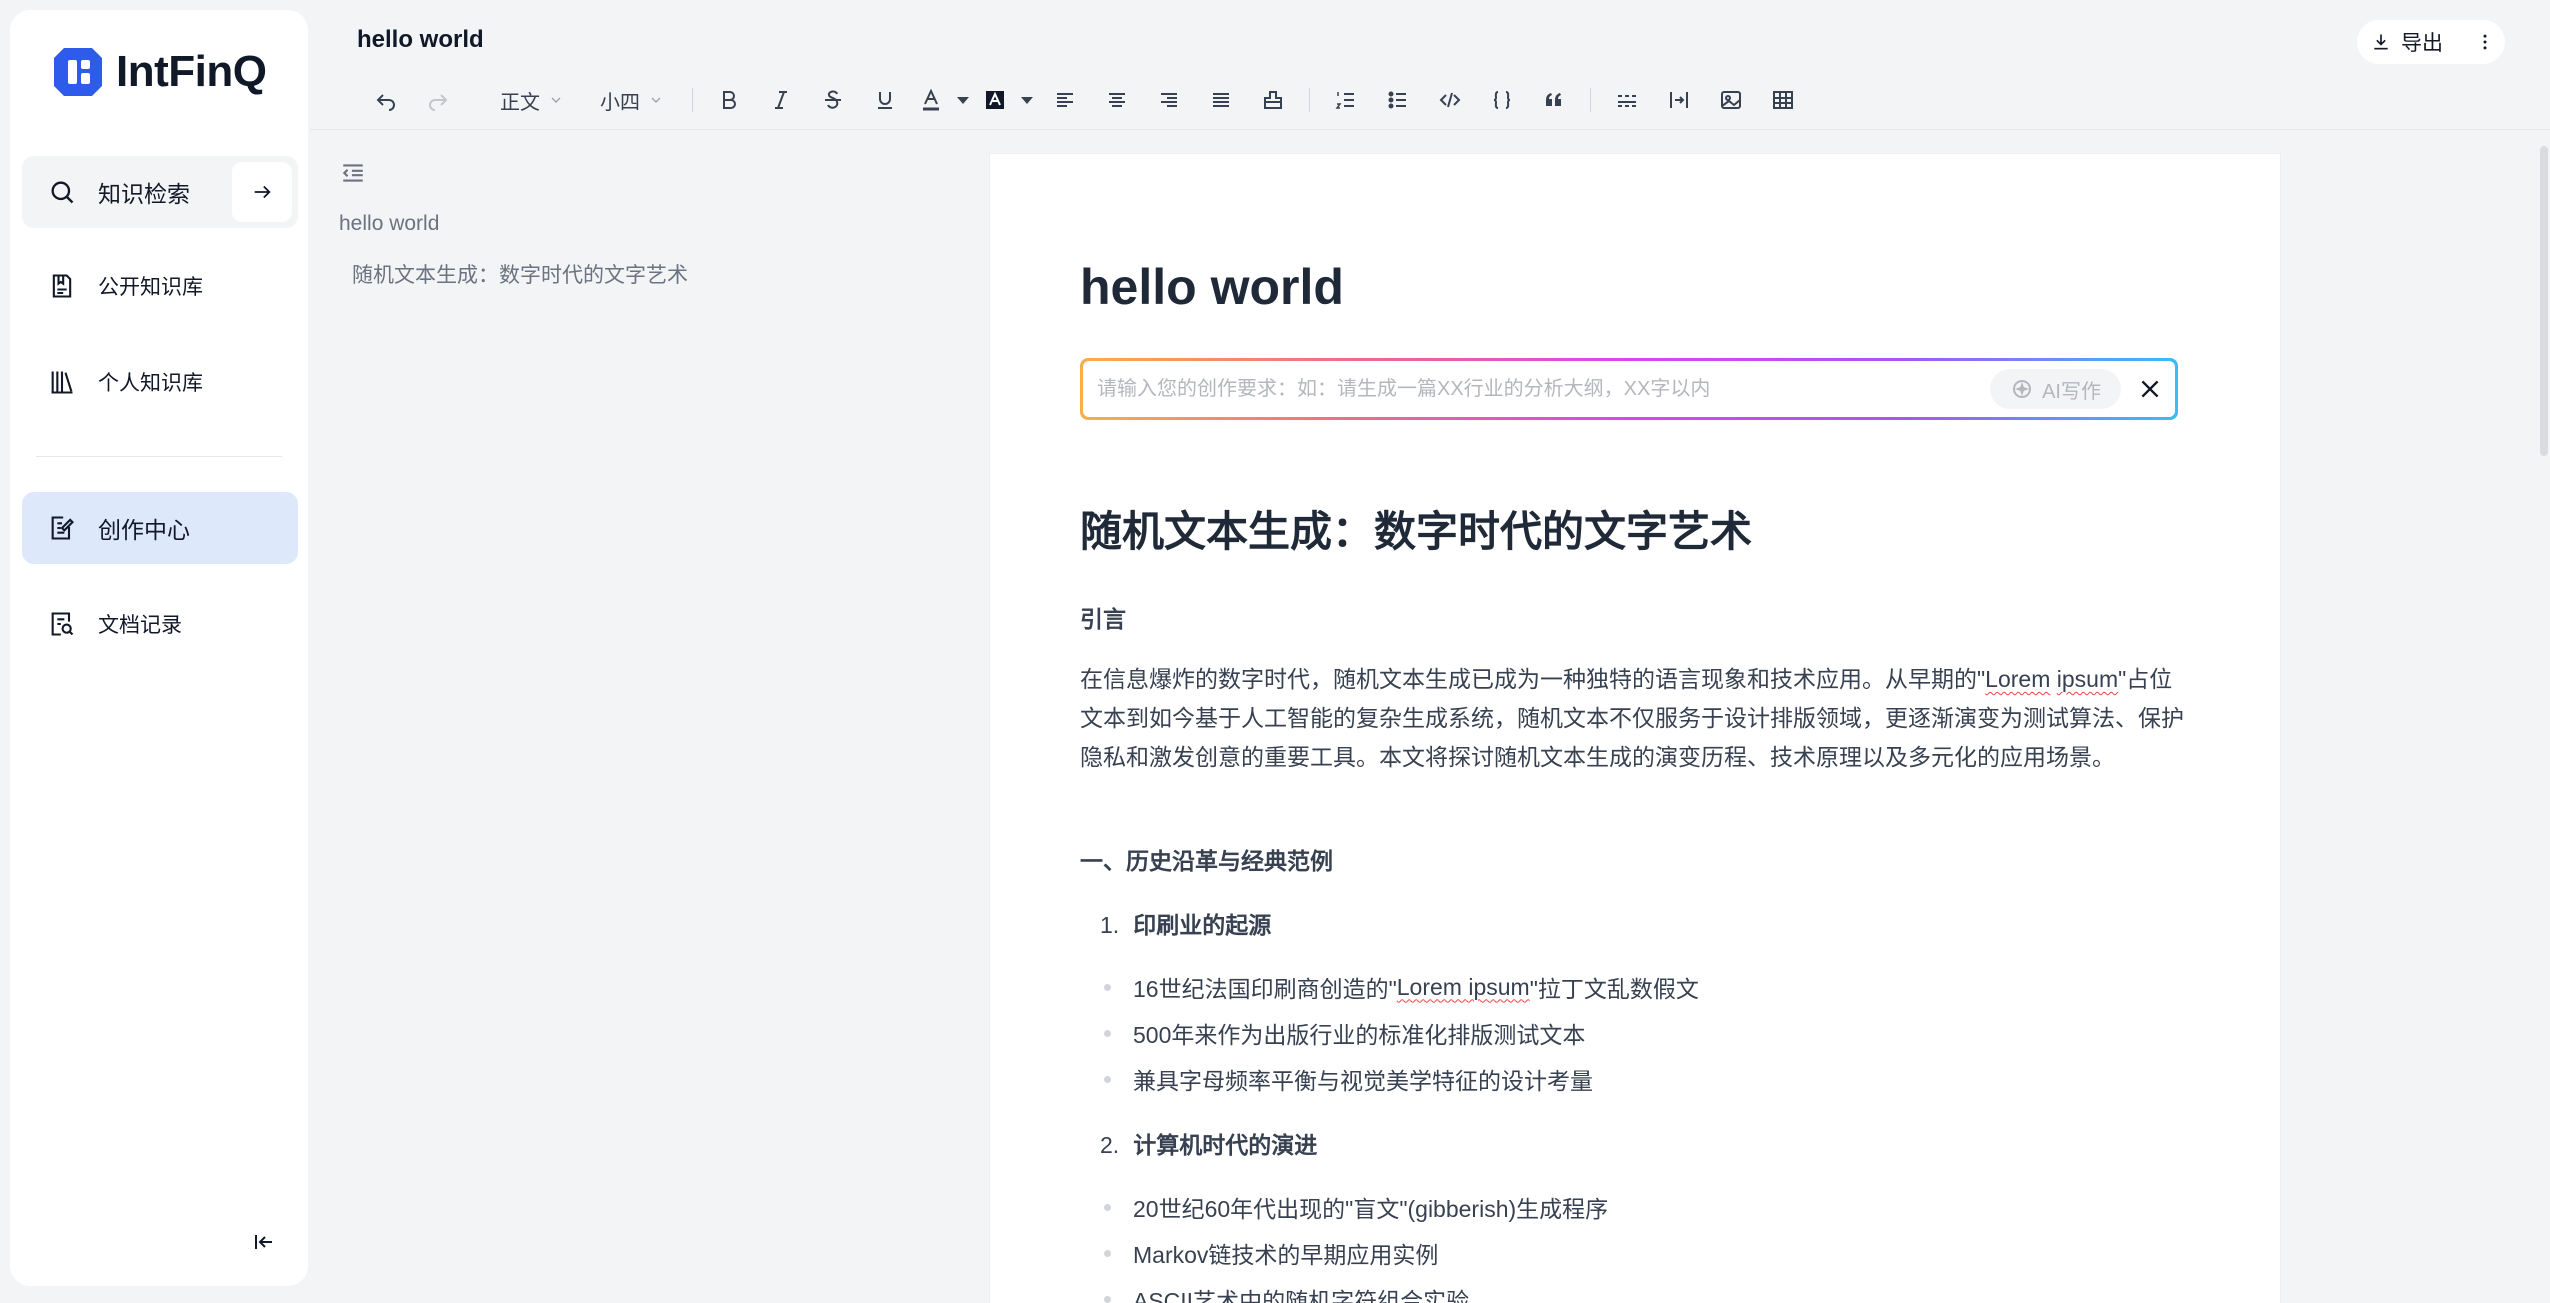 The width and height of the screenshot is (2550, 1303). Describe the element at coordinates (1212, 287) in the screenshot. I see `doc-main-title: hello world` at that location.